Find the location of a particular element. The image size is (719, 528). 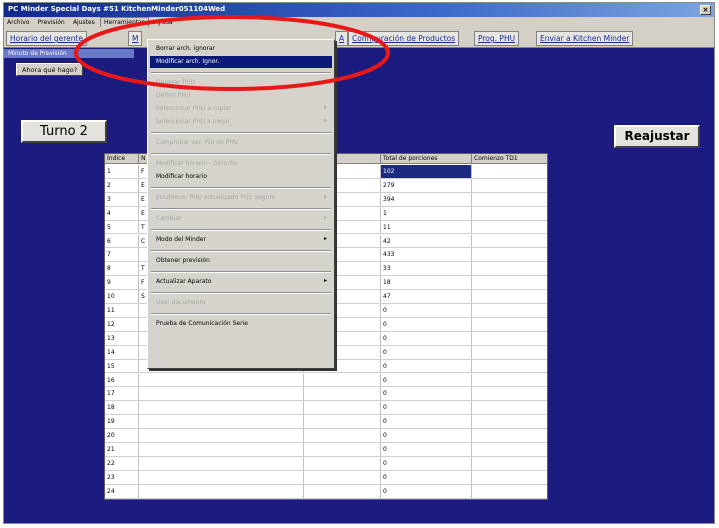

cell-total: 47 is located at coordinates (426, 296).